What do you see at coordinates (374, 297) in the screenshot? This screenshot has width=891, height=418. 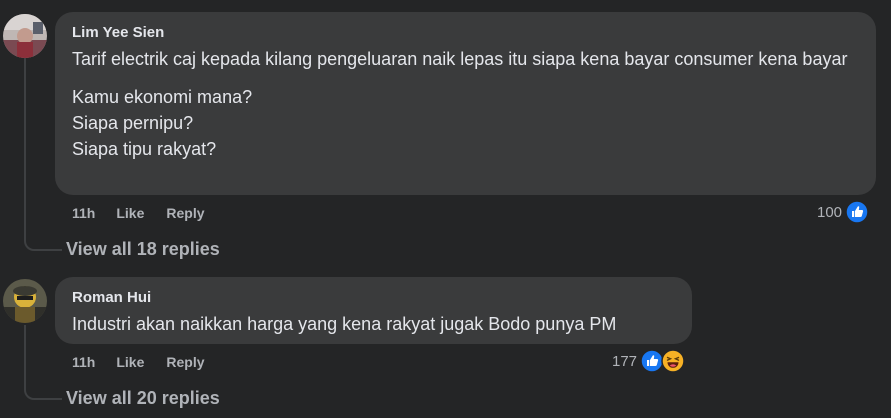 I see `comment-author: Roman Hui` at bounding box center [374, 297].